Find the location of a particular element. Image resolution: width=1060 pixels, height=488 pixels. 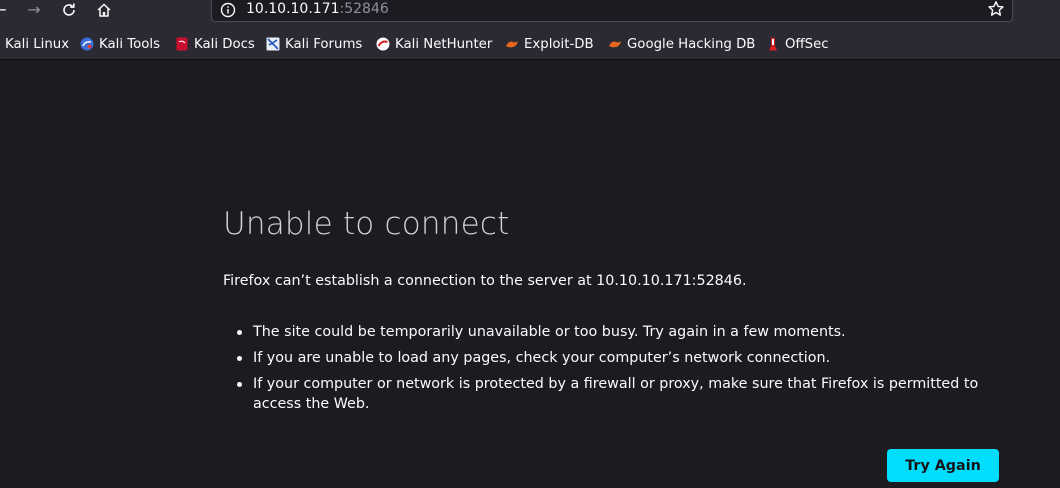

bookmark-kali-forums: Kali Forums is located at coordinates (314, 44).